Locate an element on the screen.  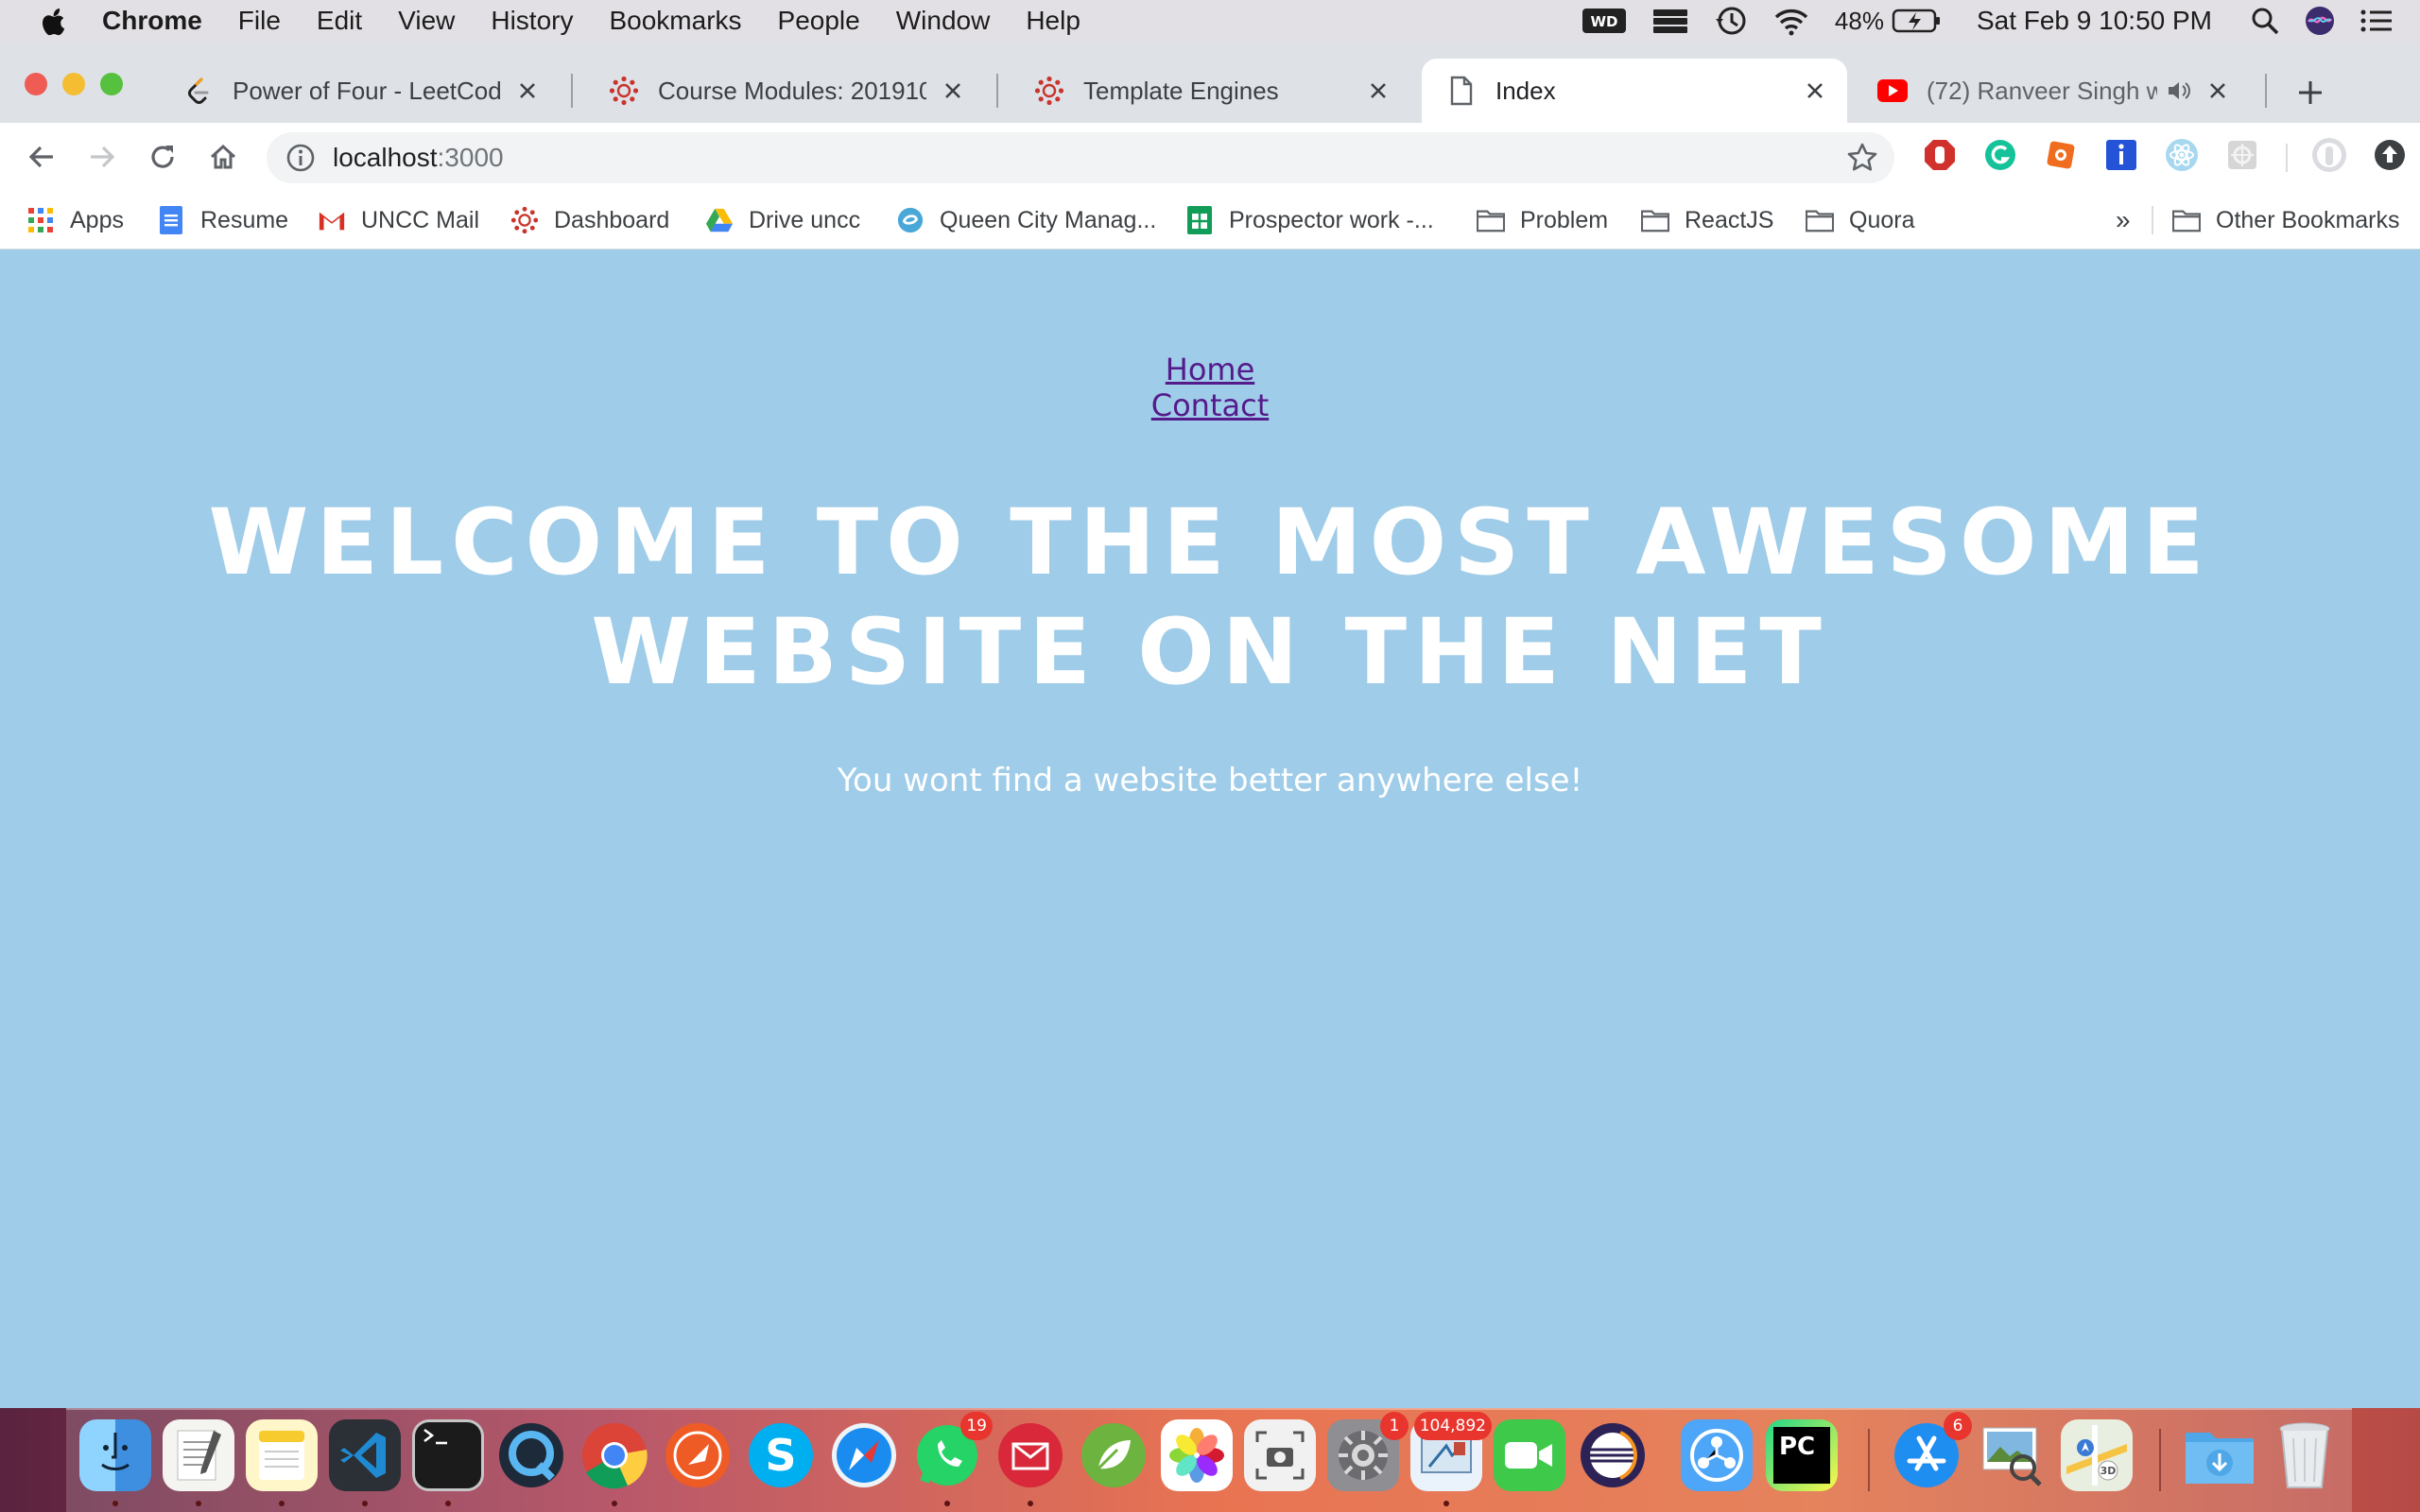
profile-avatar-icon is located at coordinates (2329, 155).